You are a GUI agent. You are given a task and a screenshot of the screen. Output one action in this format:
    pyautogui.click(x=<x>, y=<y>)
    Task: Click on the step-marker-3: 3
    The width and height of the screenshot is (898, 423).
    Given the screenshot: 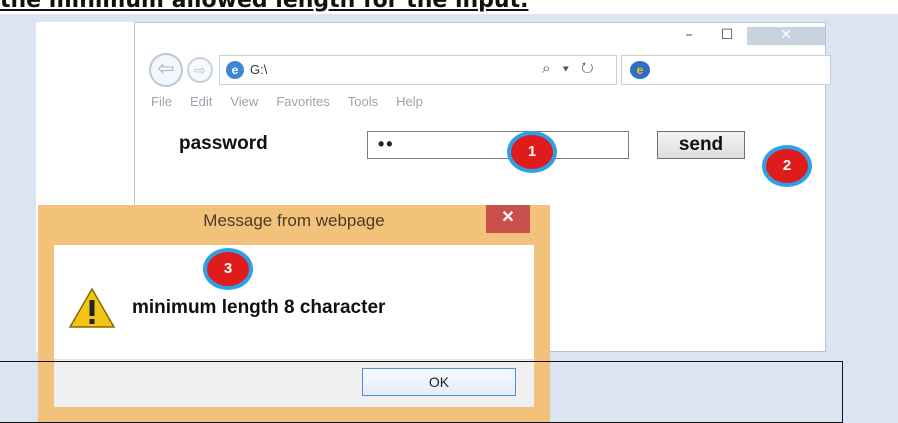 What is the action you would take?
    pyautogui.click(x=228, y=269)
    